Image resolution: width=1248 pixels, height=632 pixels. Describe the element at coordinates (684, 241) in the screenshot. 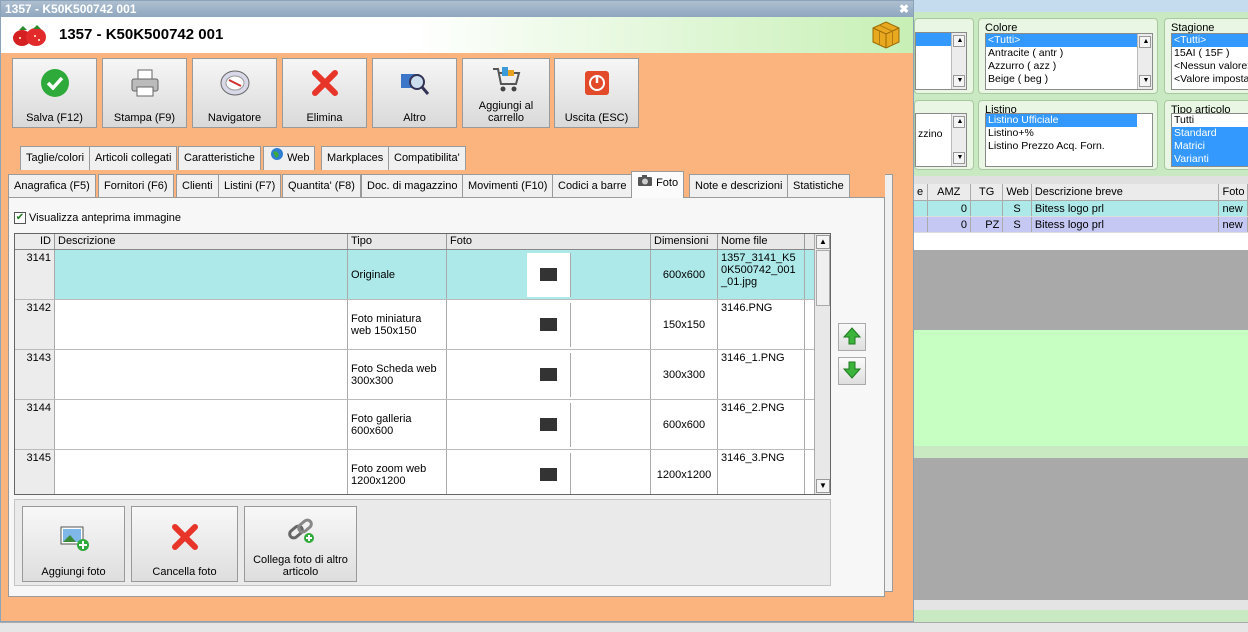

I see `col-header-dimensioni: Dimensioni` at that location.